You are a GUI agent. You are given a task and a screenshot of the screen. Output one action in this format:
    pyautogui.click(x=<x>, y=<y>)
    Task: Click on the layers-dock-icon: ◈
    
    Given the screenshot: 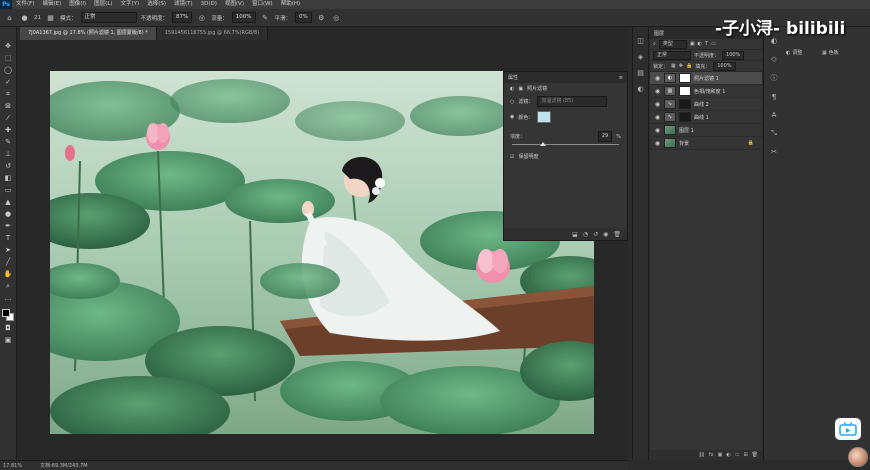 What is the action you would take?
    pyautogui.click(x=640, y=57)
    